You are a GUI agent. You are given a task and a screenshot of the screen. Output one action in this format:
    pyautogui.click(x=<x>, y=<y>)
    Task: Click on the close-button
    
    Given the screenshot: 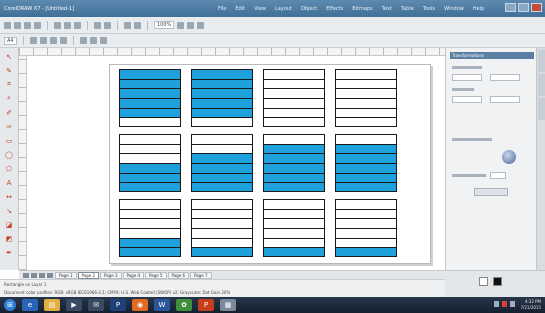 What is the action you would take?
    pyautogui.click(x=536, y=7)
    